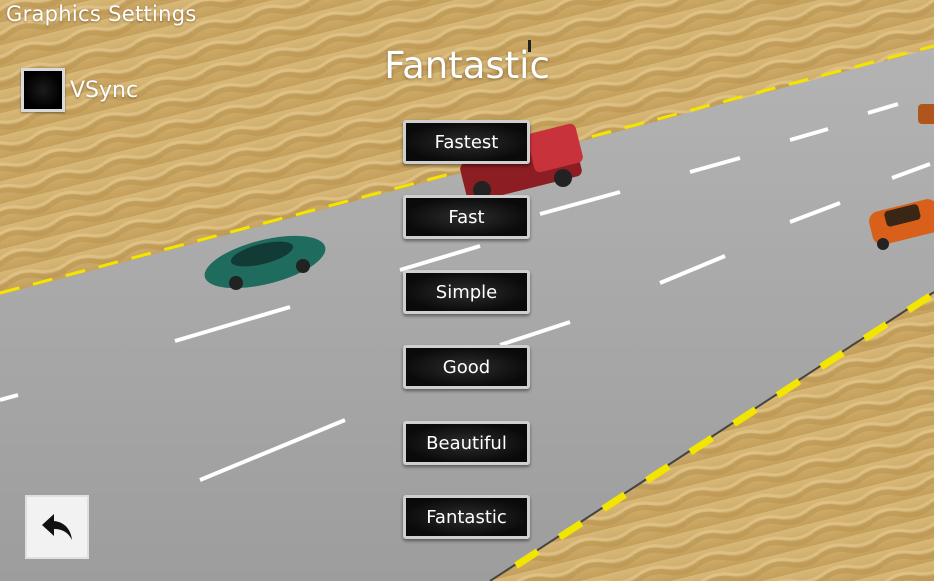 Image resolution: width=934 pixels, height=581 pixels. What do you see at coordinates (101, 14) in the screenshot?
I see `screen-title: Graphics Settings` at bounding box center [101, 14].